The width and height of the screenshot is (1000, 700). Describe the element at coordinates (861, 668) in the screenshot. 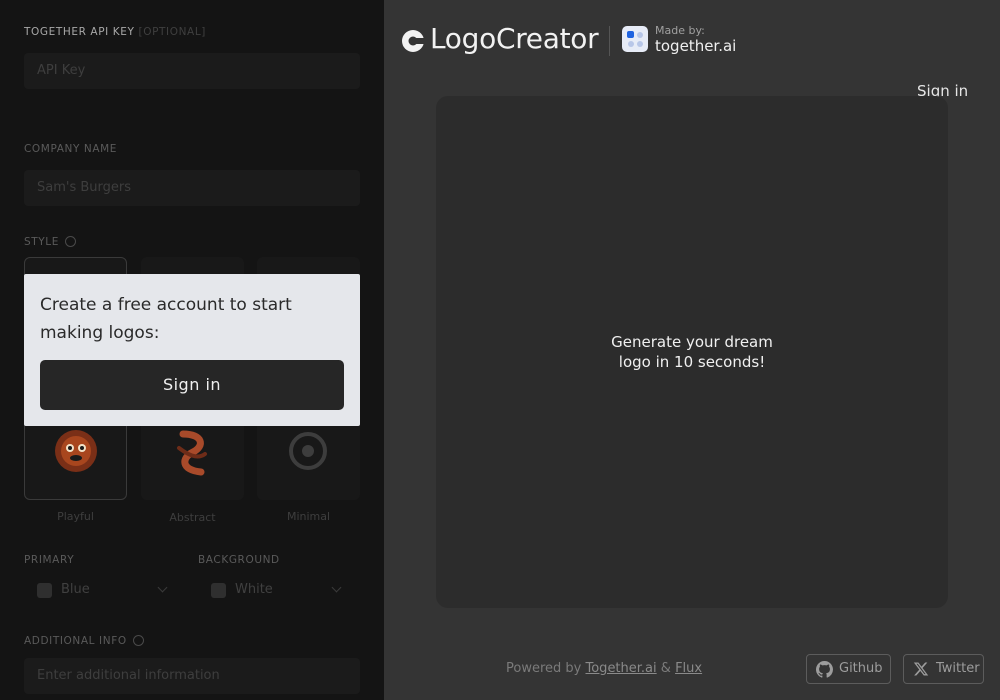

I see `github-label: Github` at that location.